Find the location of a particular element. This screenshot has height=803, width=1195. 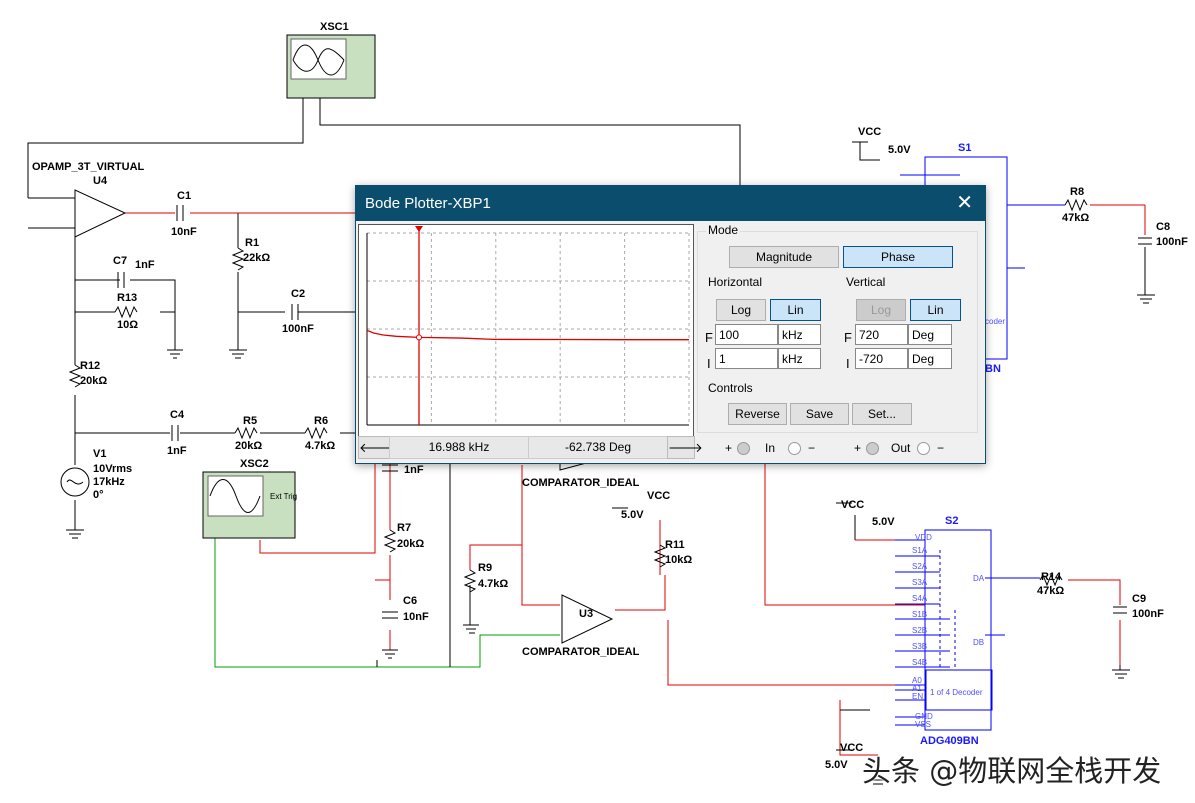

r9-label: R9 is located at coordinates (485, 568).